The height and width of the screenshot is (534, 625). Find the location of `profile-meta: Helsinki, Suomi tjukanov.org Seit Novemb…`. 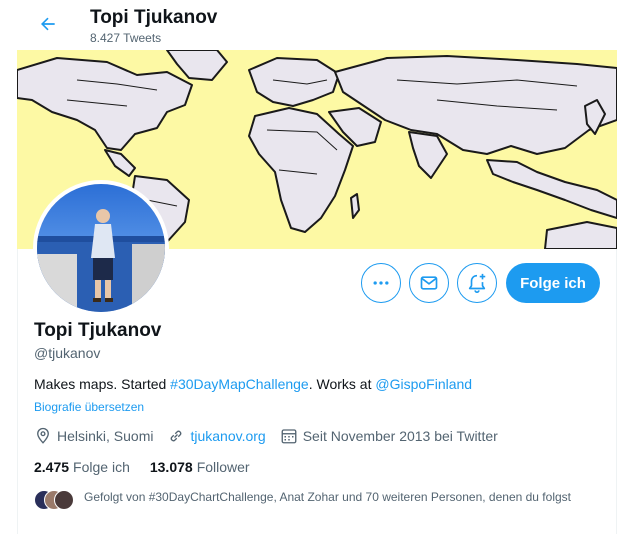

profile-meta: Helsinki, Suomi tjukanov.org Seit Novemb… is located at coordinates (273, 436).